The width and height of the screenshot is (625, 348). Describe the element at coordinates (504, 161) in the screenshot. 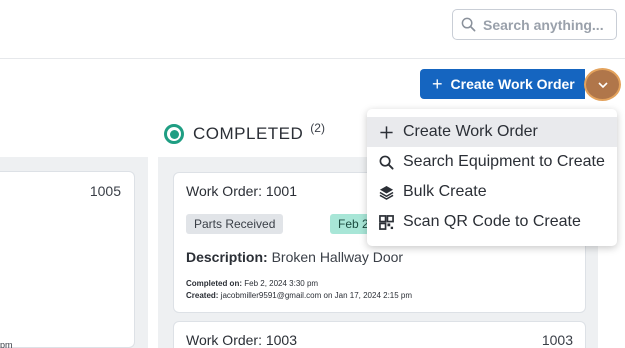

I see `menu-item-label: Search Equipment to Create` at that location.